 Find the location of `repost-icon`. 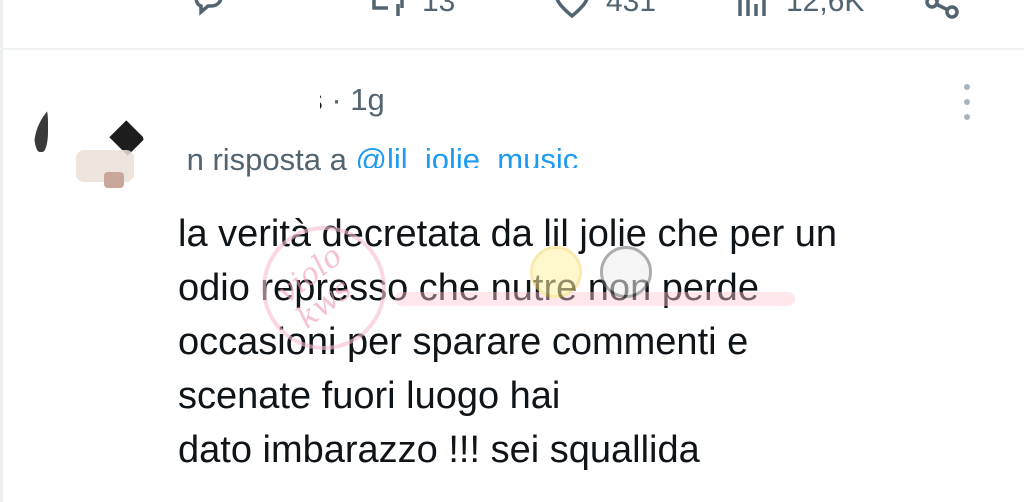

repost-icon is located at coordinates (388, 8).